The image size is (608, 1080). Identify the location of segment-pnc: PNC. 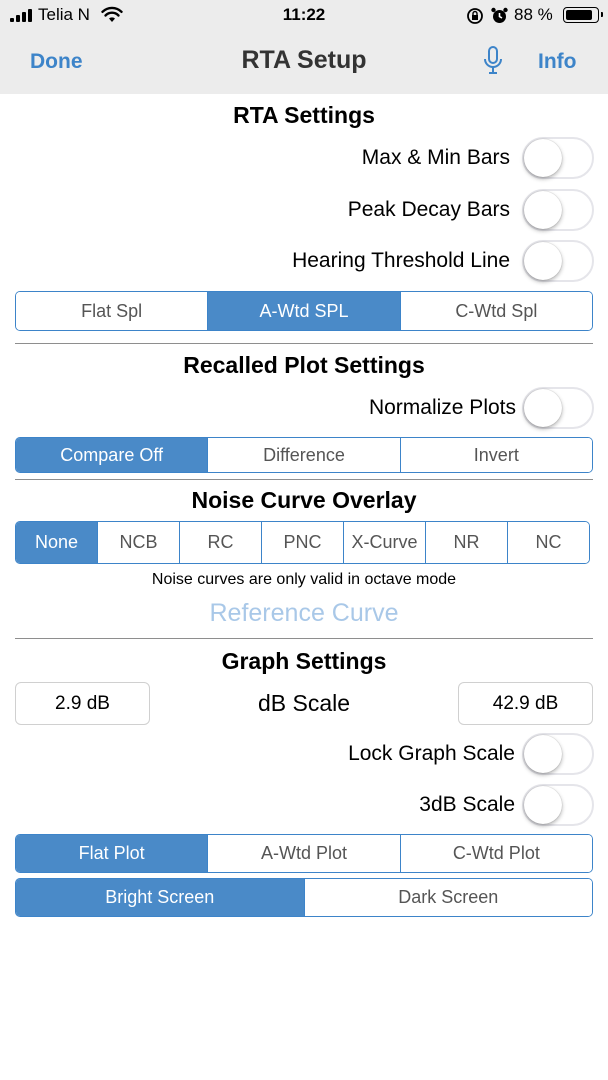
(303, 542).